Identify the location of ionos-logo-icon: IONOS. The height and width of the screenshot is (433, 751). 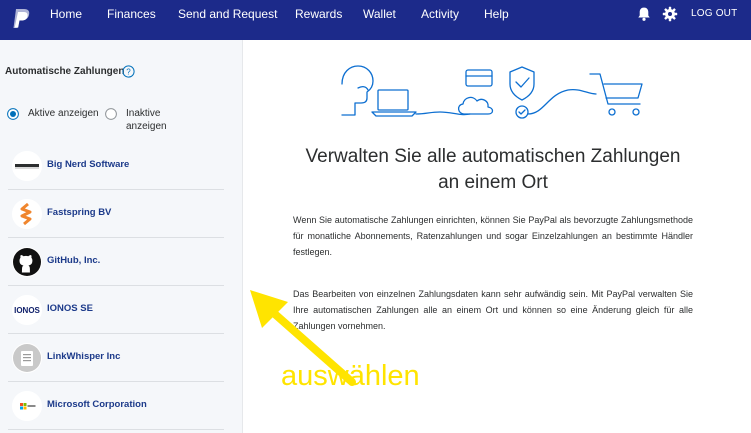
(27, 310).